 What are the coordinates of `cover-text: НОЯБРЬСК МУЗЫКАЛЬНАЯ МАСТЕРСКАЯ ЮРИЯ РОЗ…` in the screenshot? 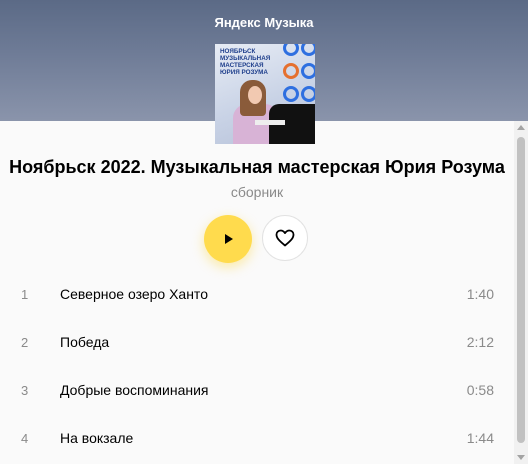 It's located at (245, 62).